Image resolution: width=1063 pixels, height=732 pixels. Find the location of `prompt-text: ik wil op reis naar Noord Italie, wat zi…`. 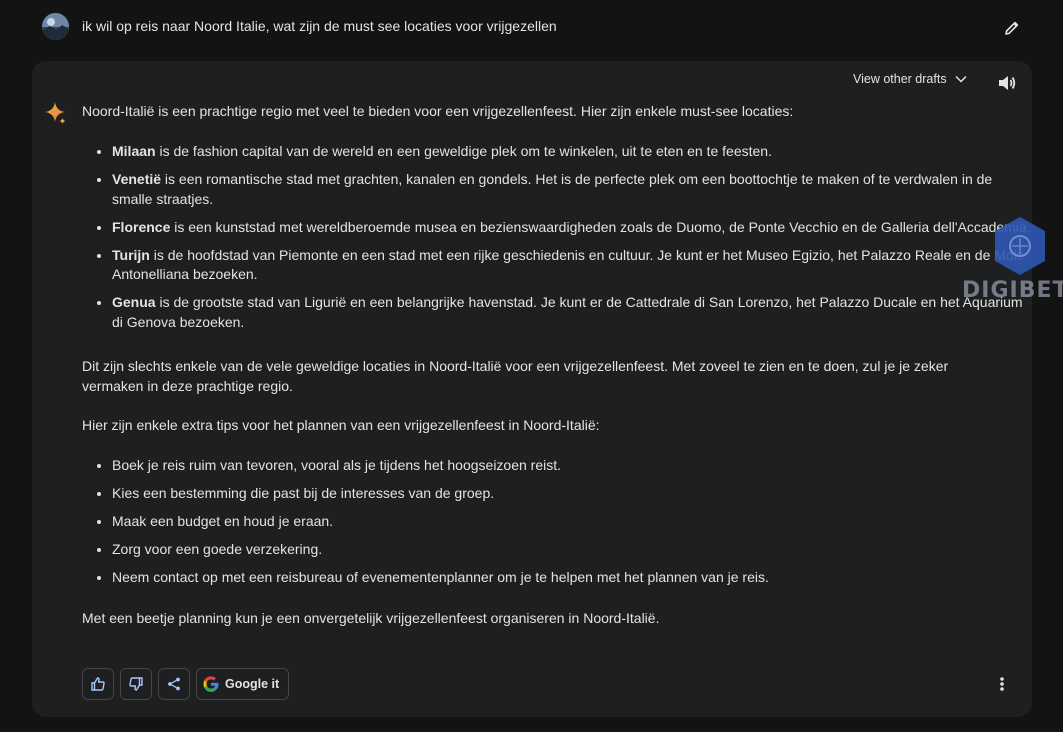

prompt-text: ik wil op reis naar Noord Italie, wat zi… is located at coordinates (319, 26).